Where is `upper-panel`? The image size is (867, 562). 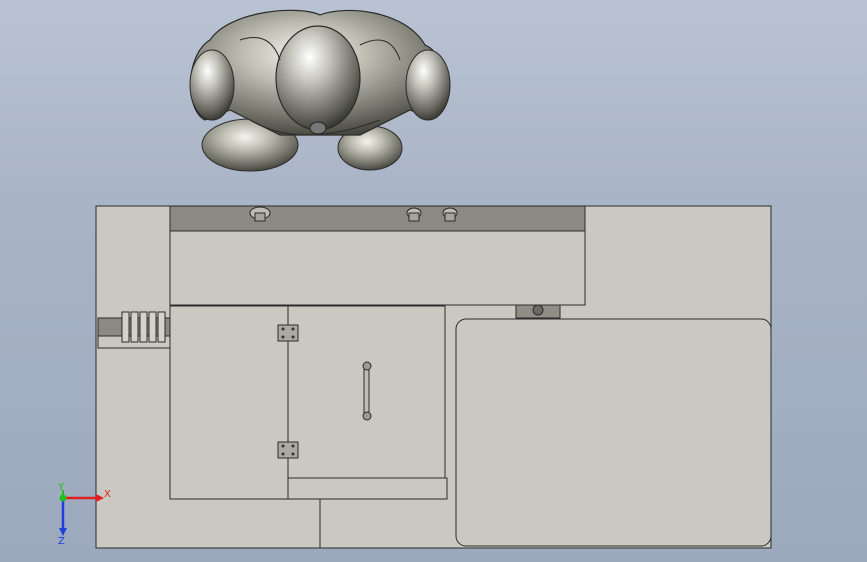
upper-panel is located at coordinates (377, 268).